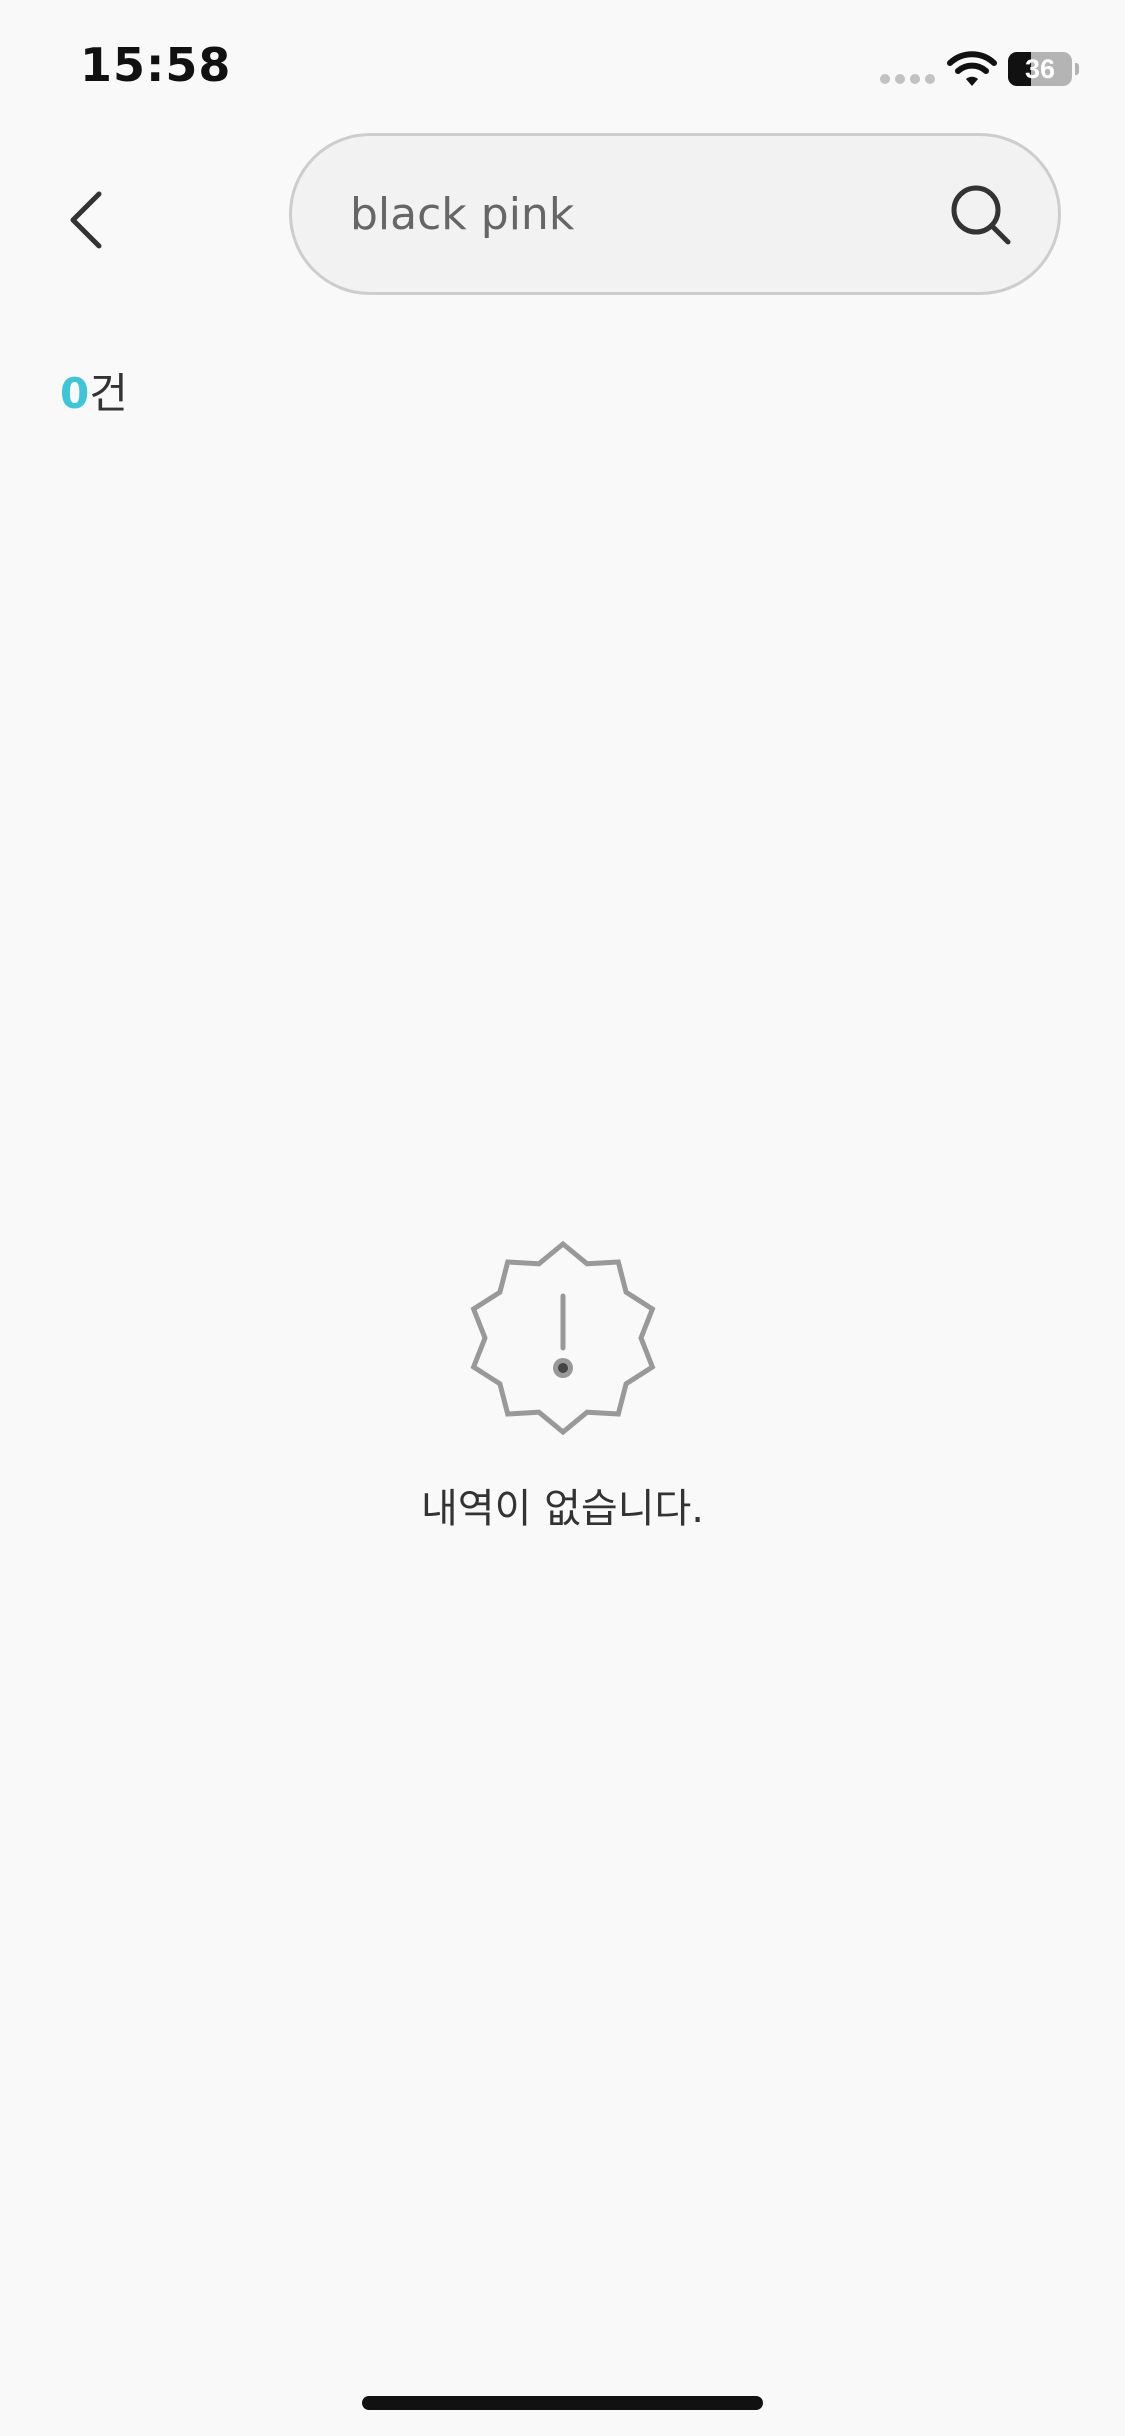 The image size is (1125, 2436). I want to click on battery-body: 36, so click(1040, 69).